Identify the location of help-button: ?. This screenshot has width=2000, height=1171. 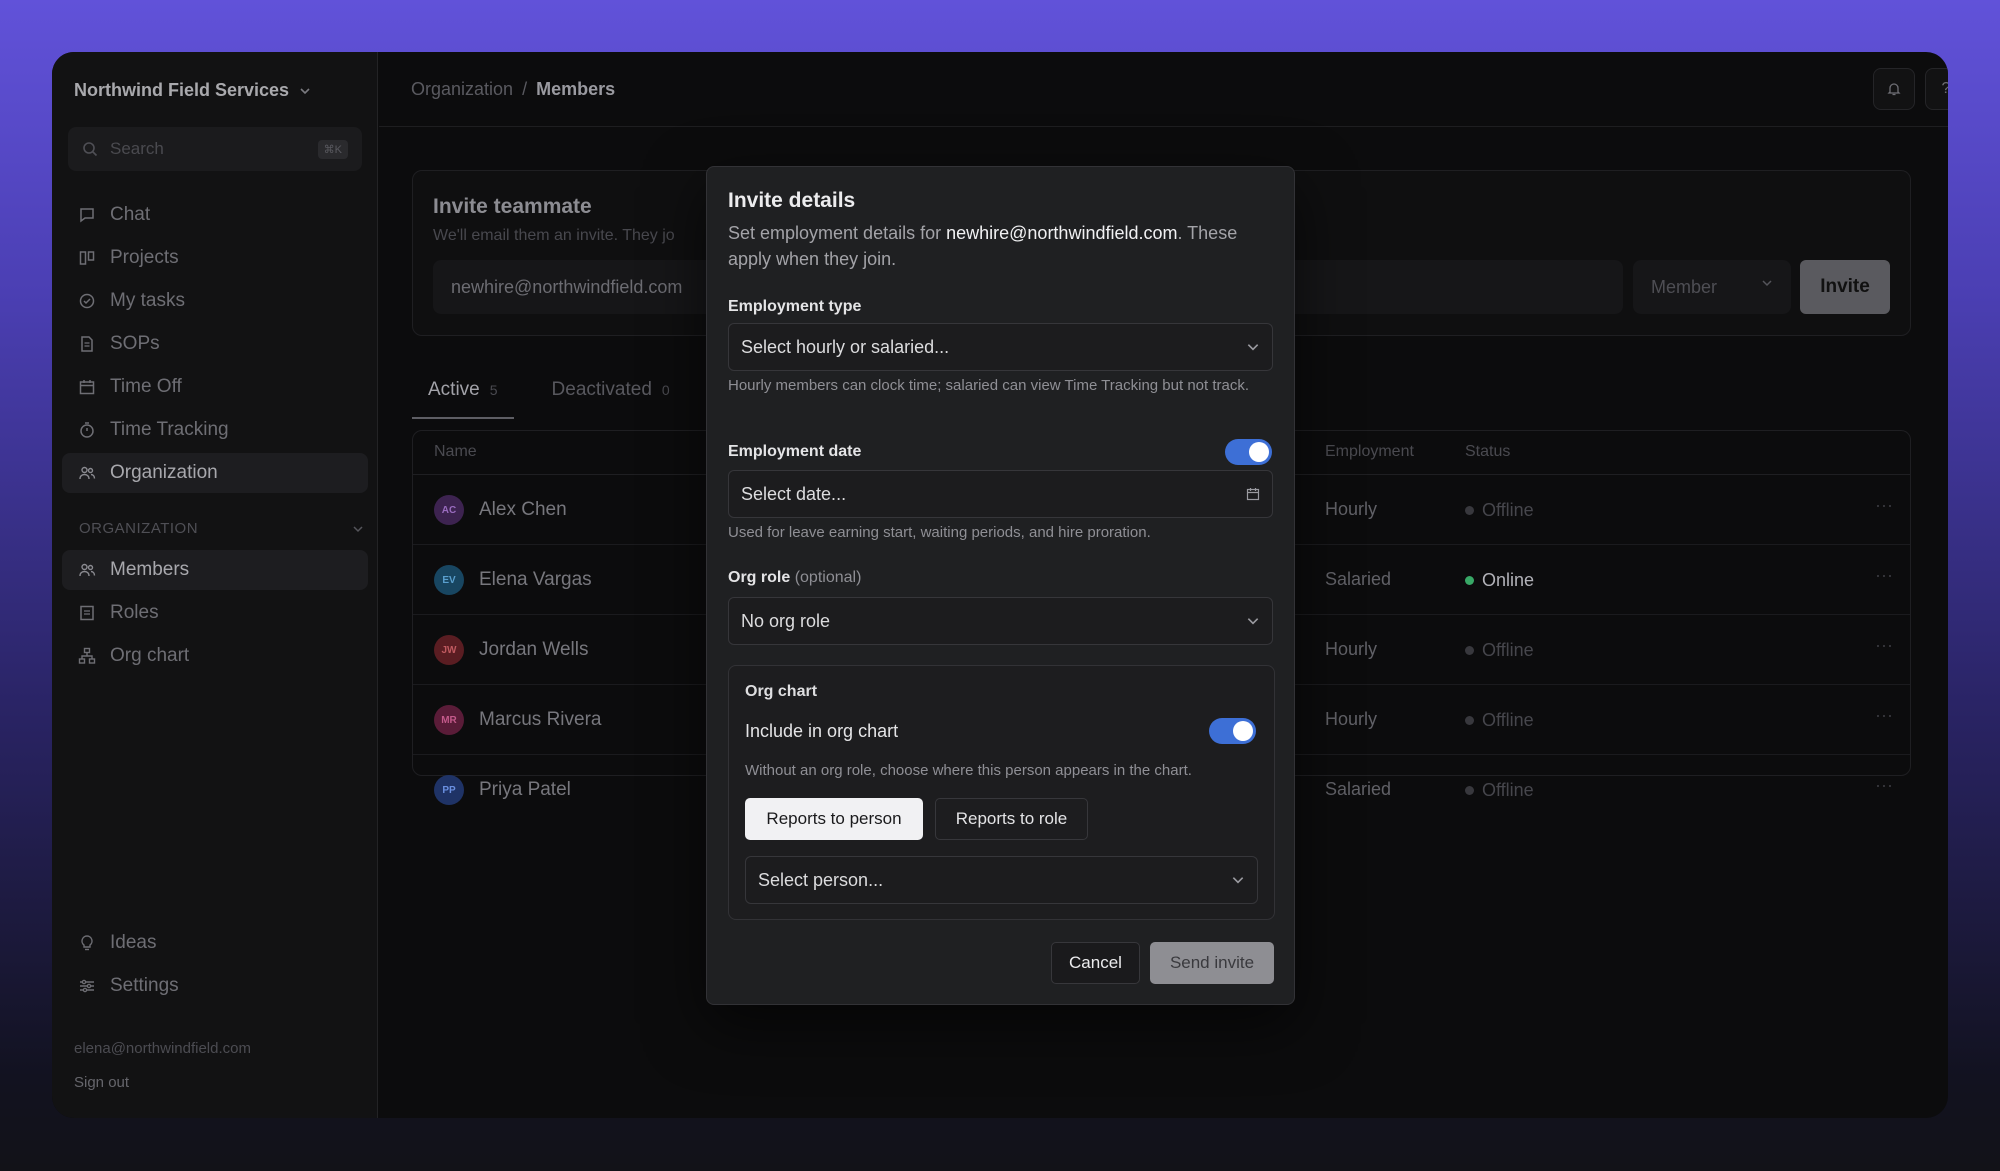
(1936, 89).